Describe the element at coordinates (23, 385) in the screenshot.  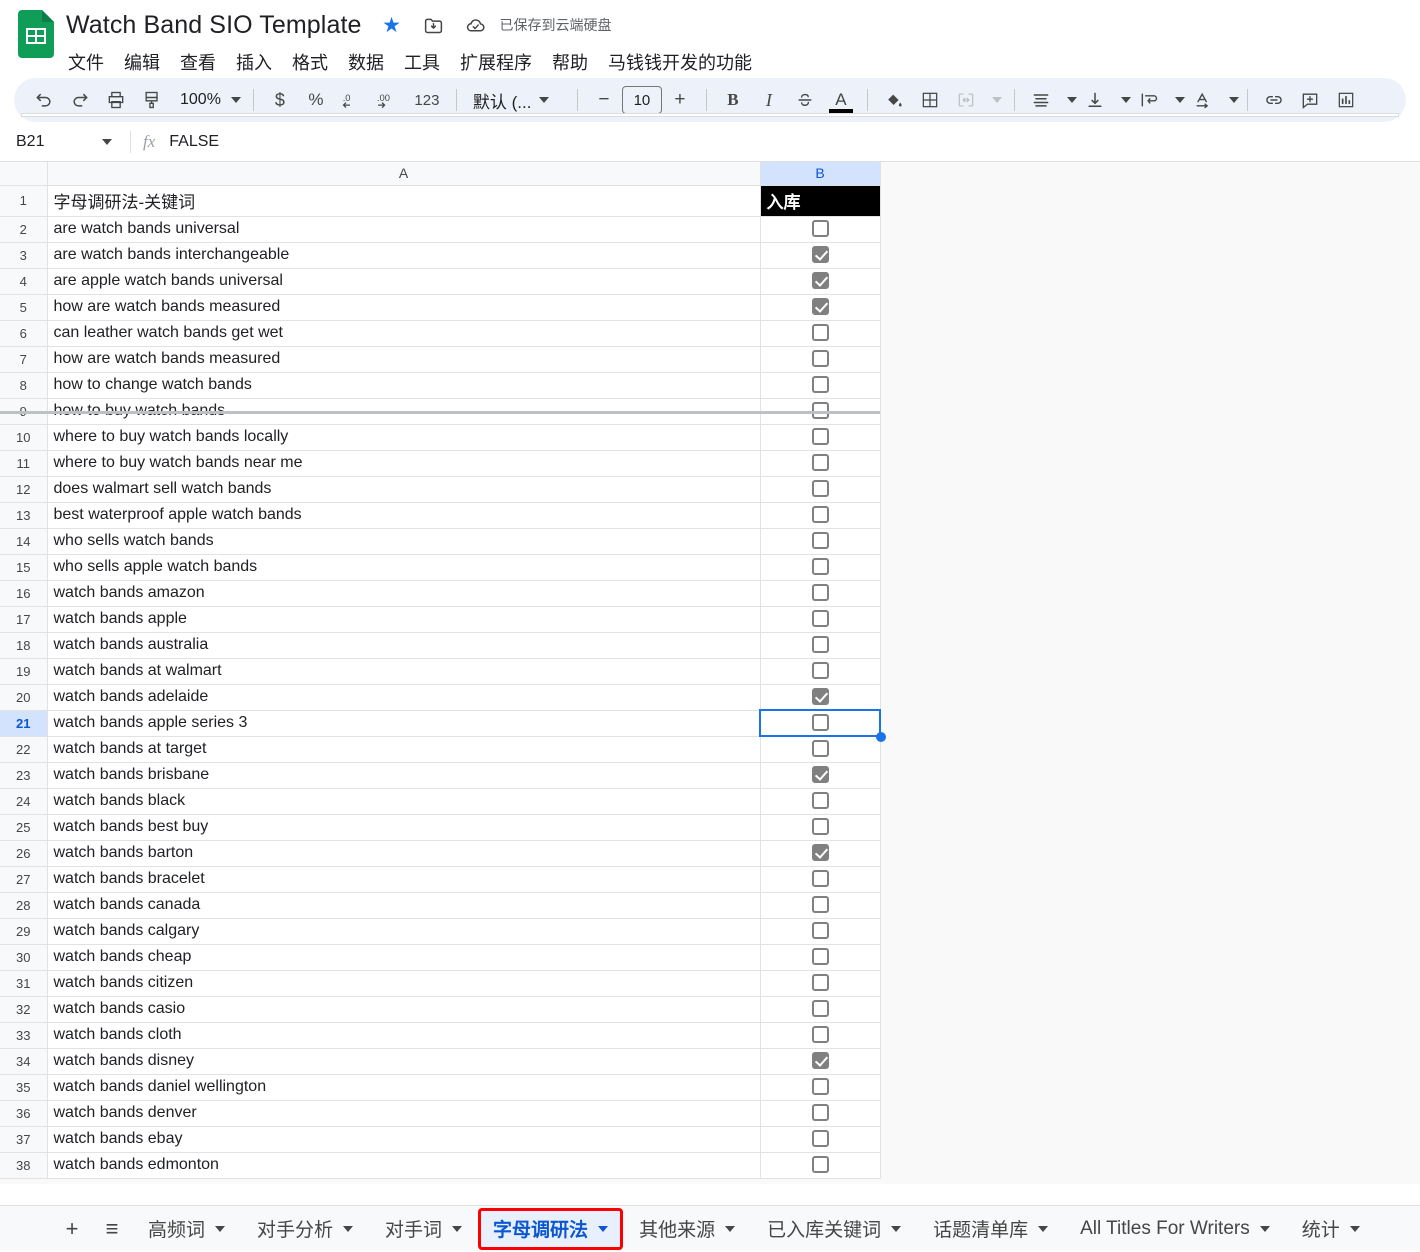
I see `row-header: 8` at that location.